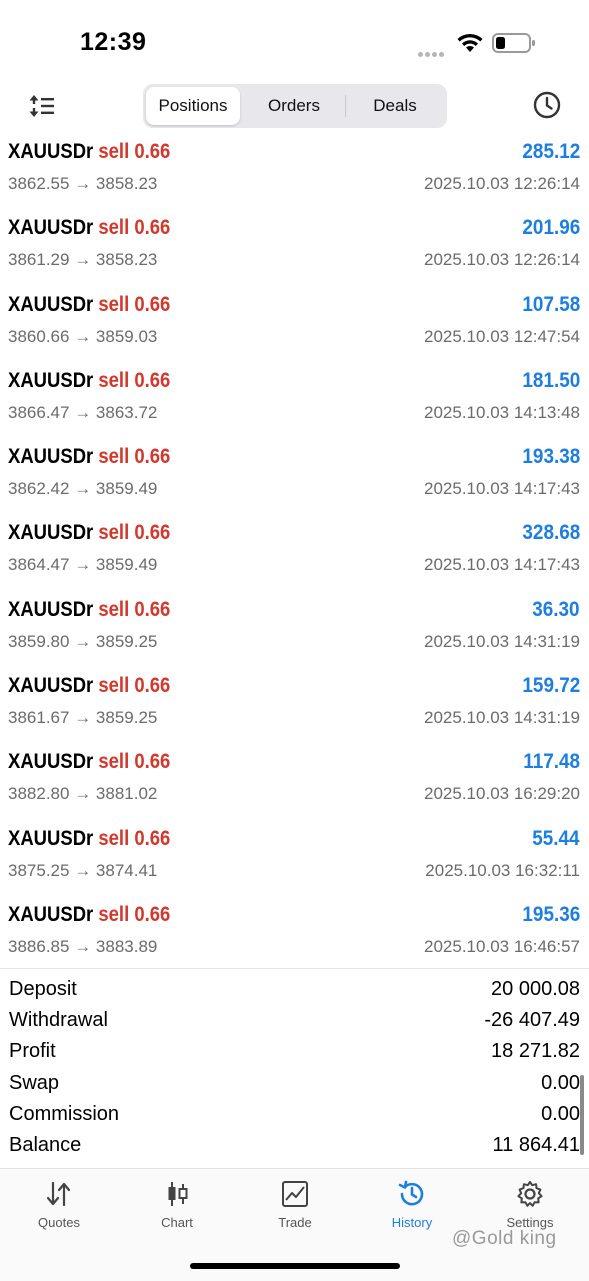 This screenshot has height=1281, width=589. I want to click on deal-prices: 3886.85 → 3883.89, so click(82, 947).